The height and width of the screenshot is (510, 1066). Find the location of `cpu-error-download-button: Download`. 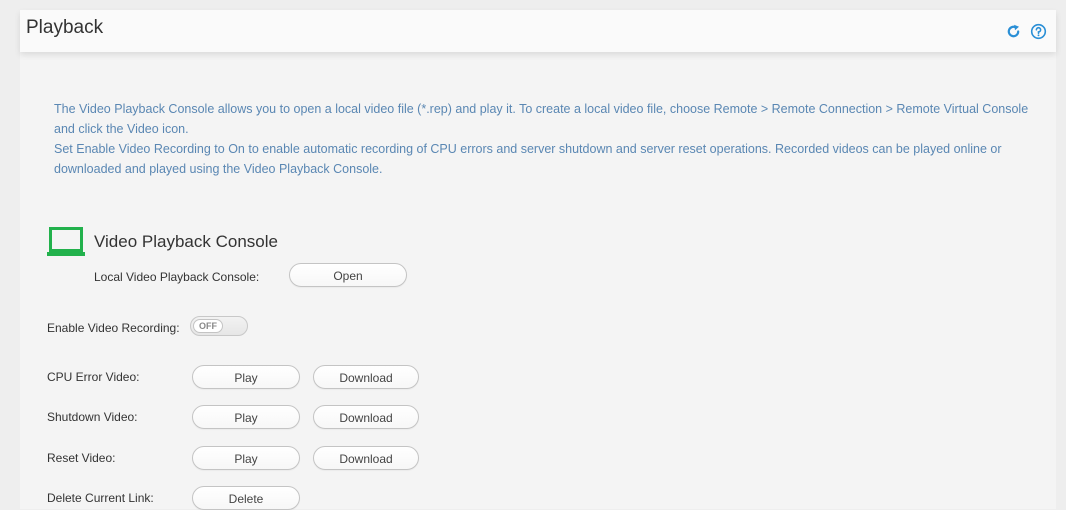

cpu-error-download-button: Download is located at coordinates (366, 377).